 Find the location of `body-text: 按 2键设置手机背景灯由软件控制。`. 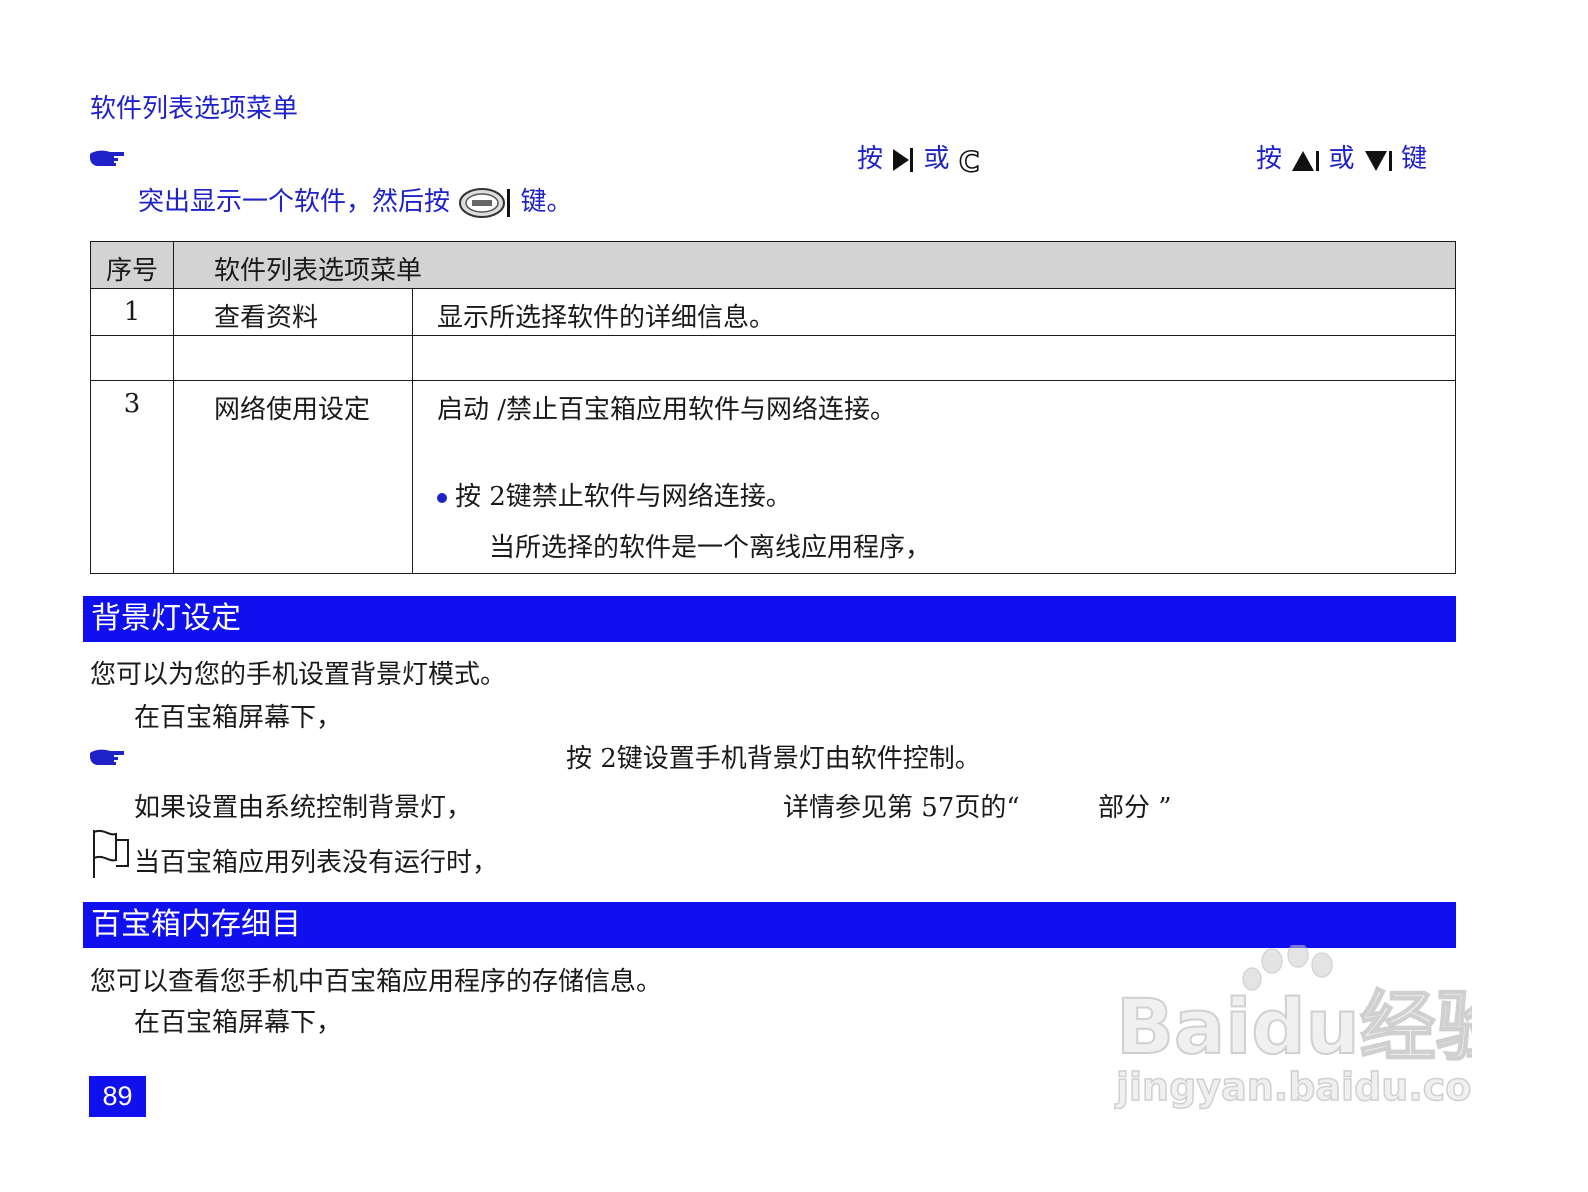

body-text: 按 2键设置手机背景灯由软件控制。 is located at coordinates (773, 759).